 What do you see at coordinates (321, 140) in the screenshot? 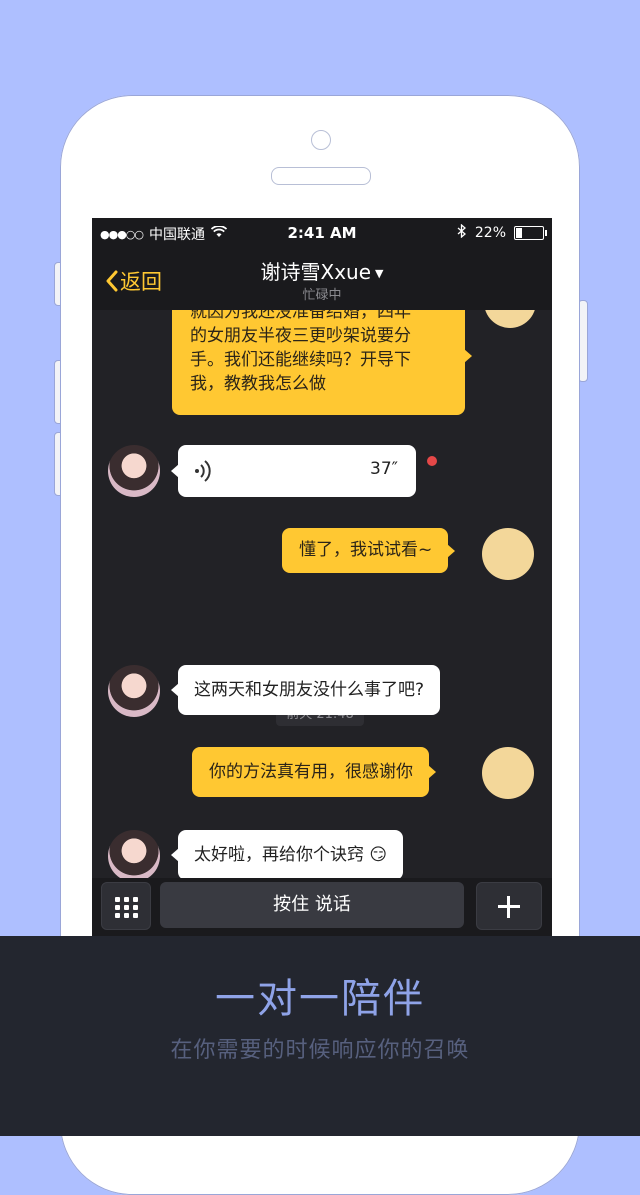
I see `front-camera` at bounding box center [321, 140].